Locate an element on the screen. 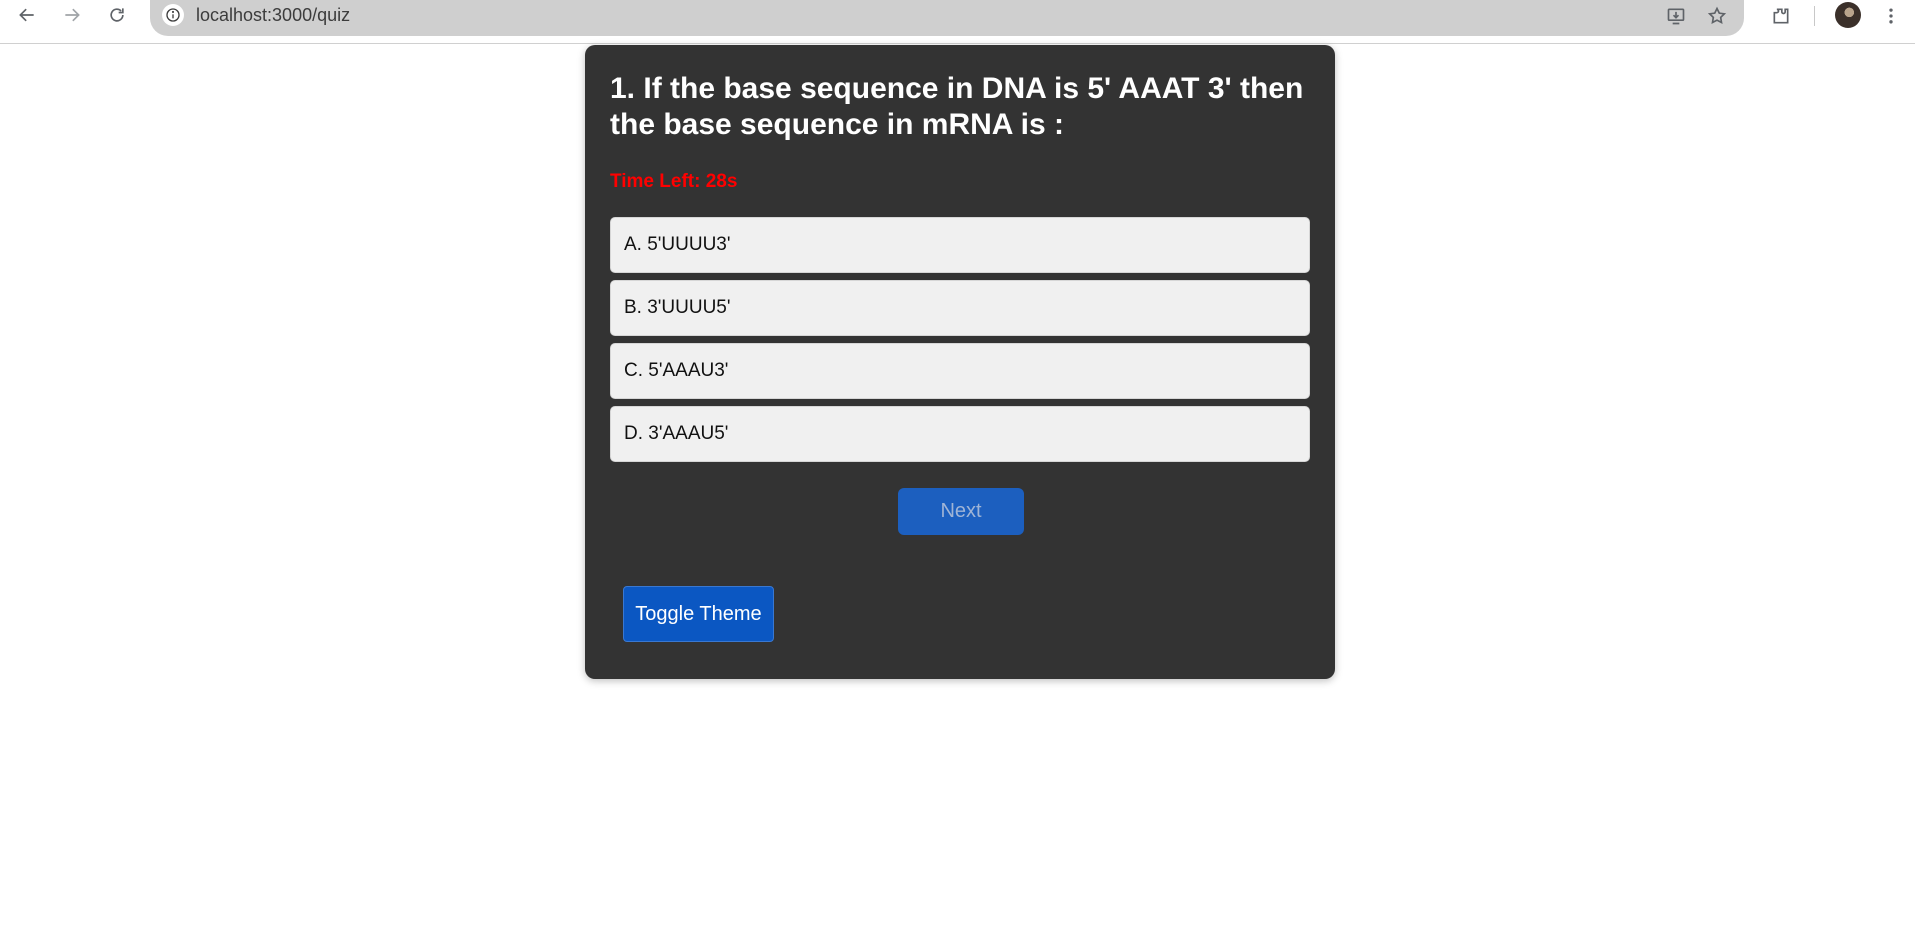  answer-option-d: D. 3'AAAU5' is located at coordinates (960, 434).